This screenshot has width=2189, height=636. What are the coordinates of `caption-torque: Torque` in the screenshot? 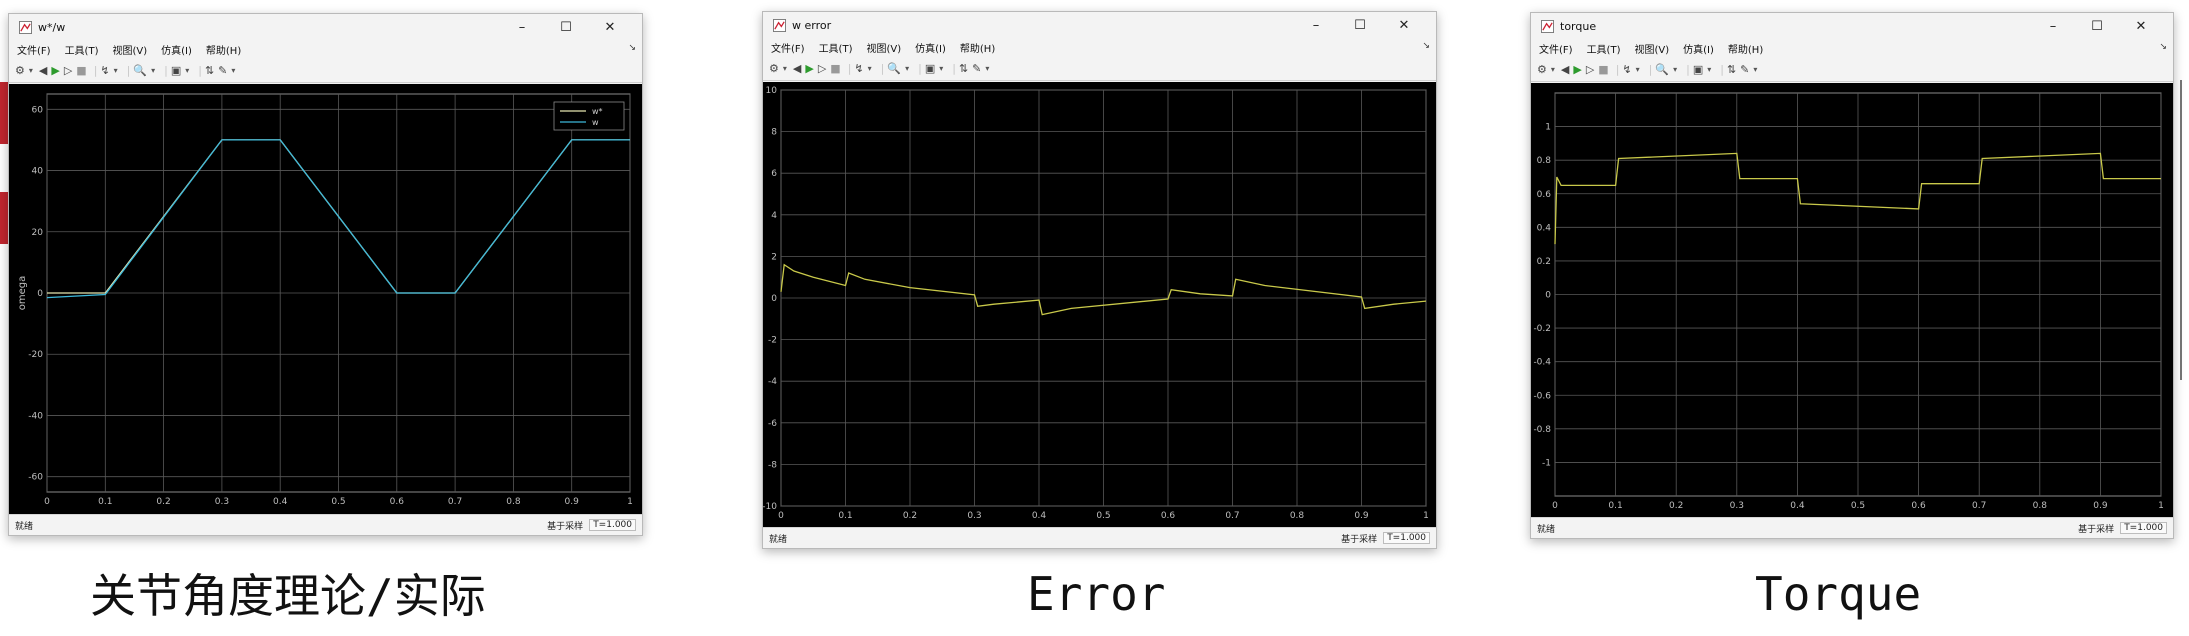 It's located at (1838, 594).